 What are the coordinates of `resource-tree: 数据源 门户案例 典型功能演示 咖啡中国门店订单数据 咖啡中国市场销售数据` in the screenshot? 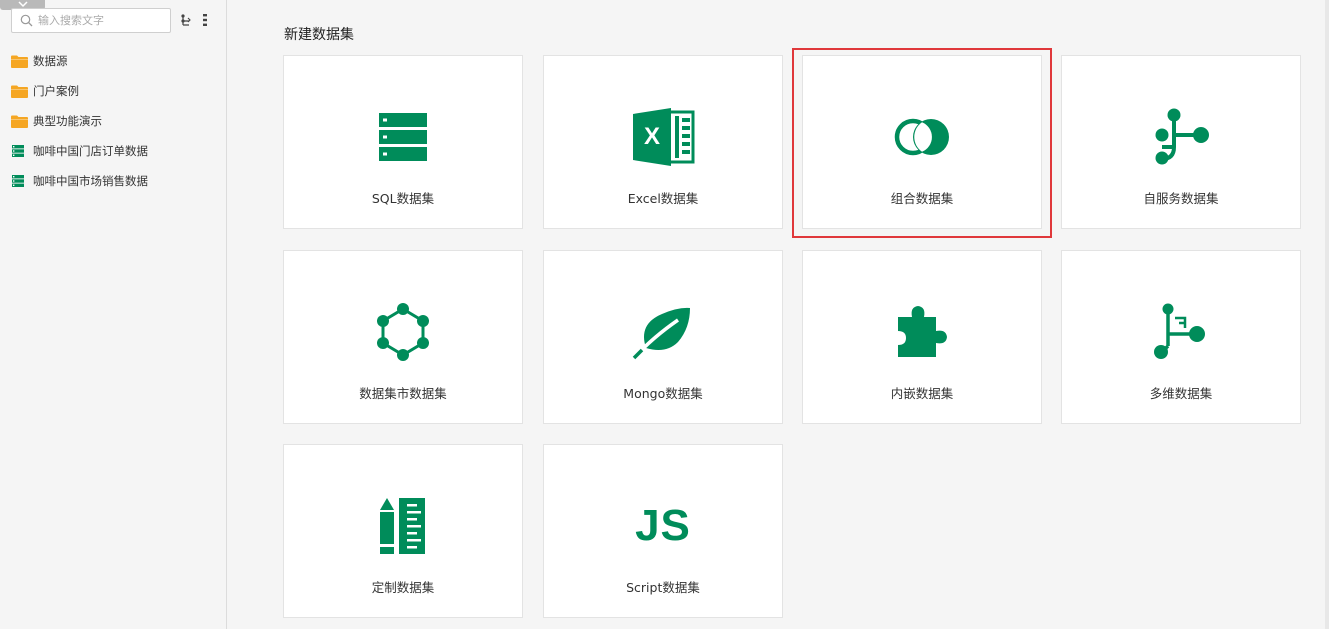 It's located at (113, 121).